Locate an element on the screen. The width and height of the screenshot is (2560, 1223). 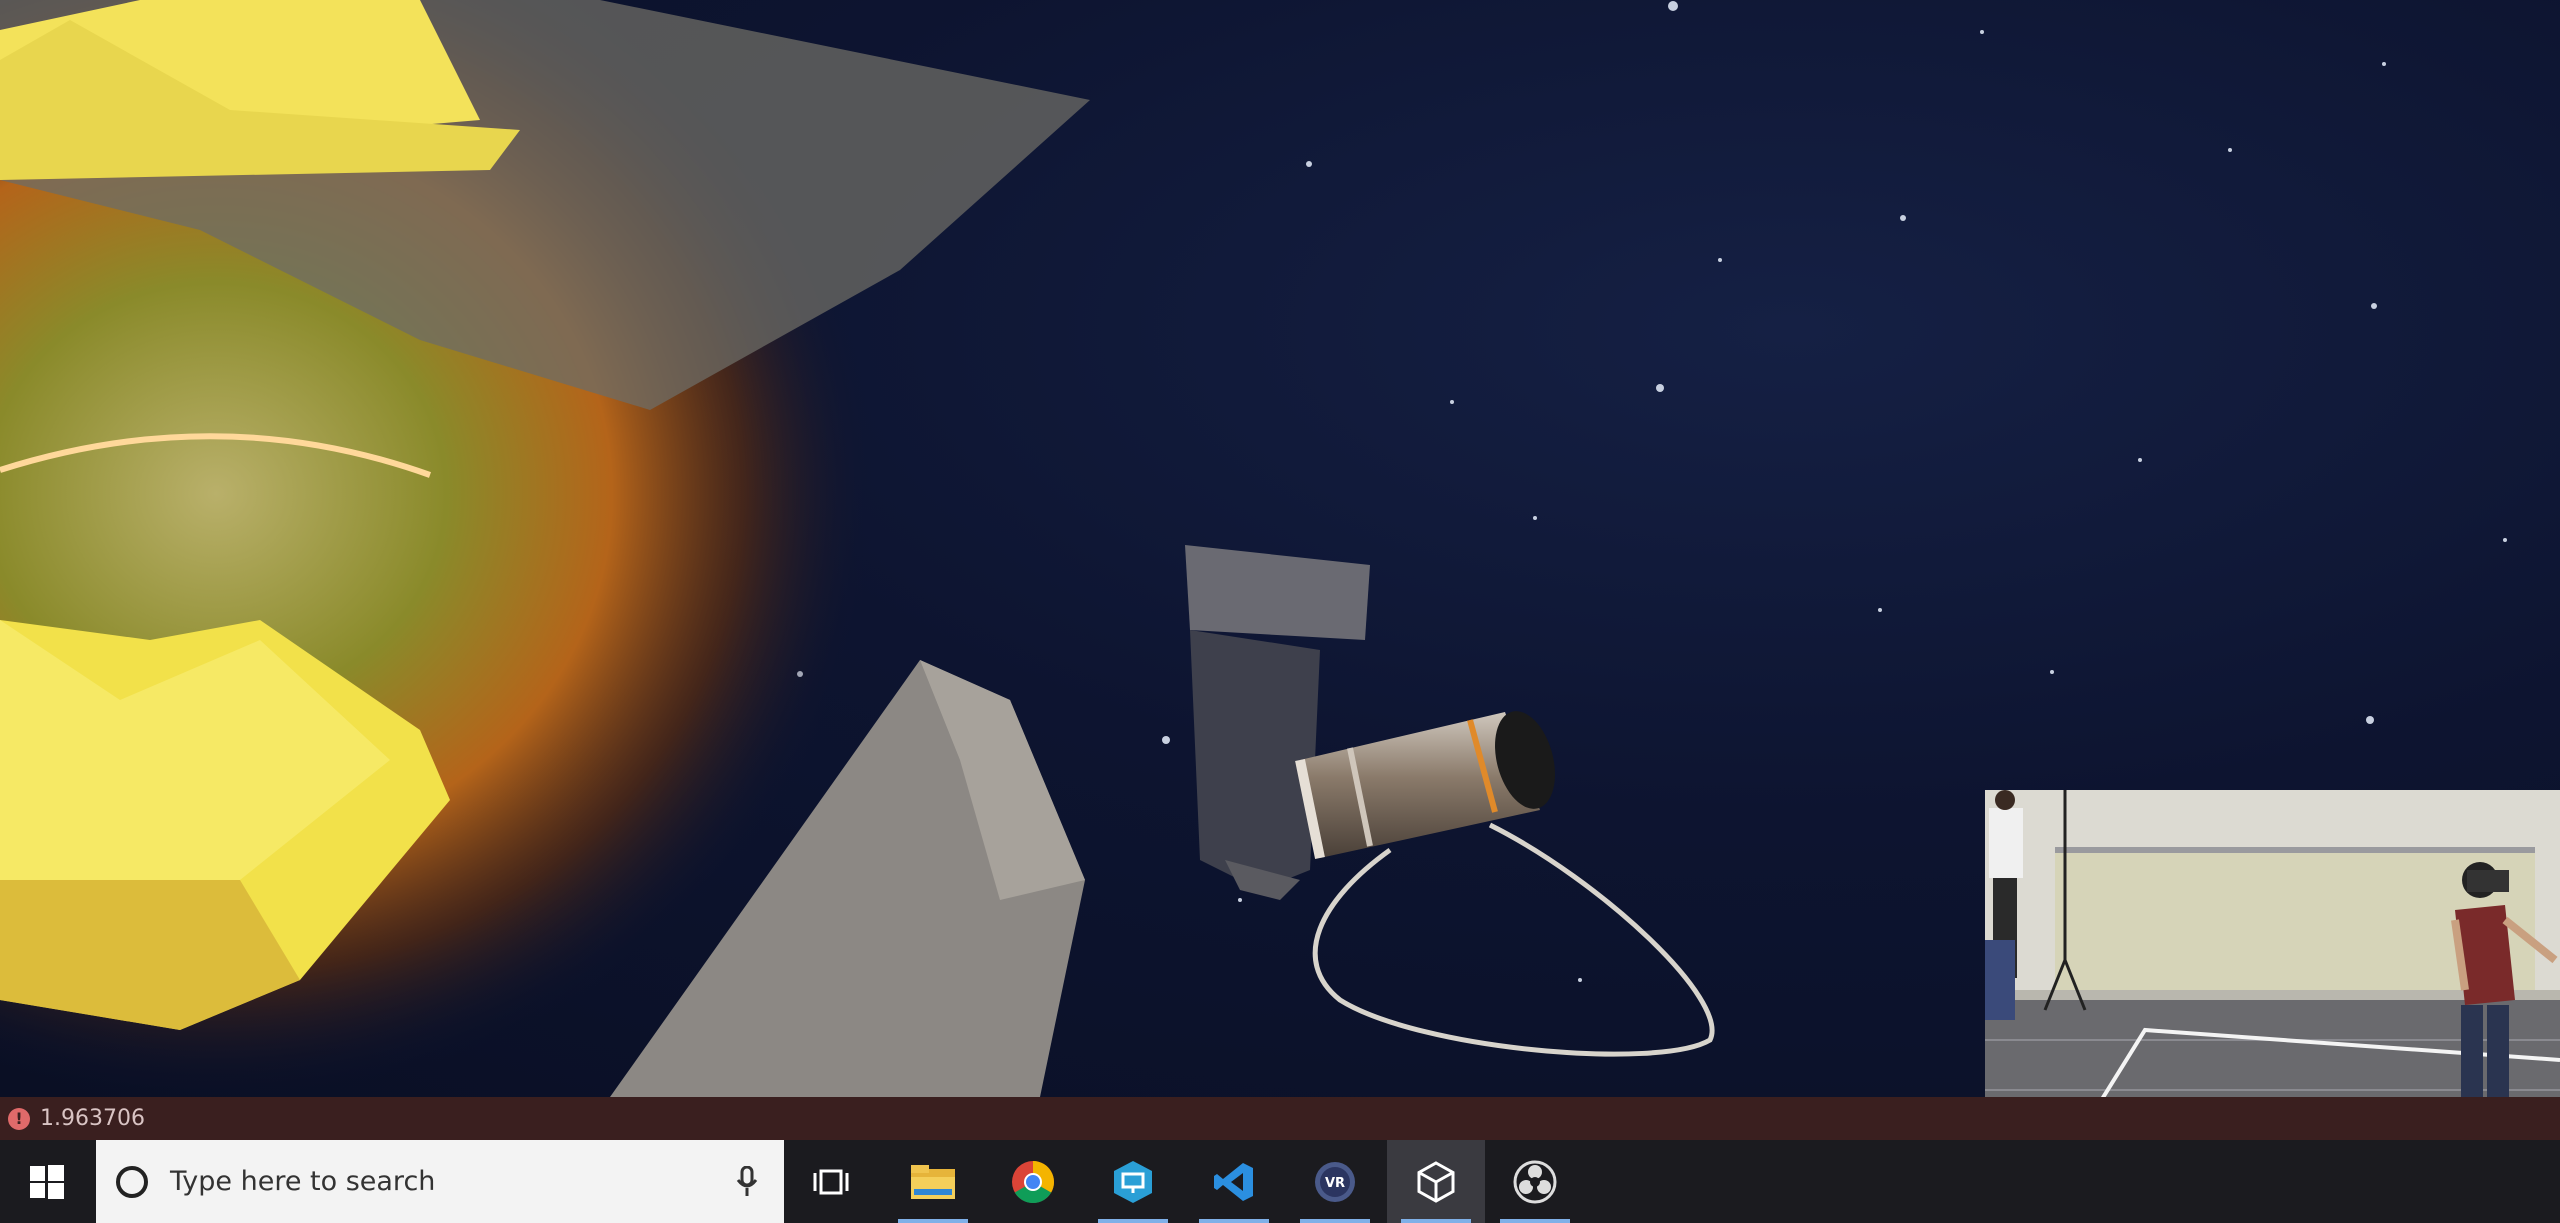
remote-desktop-button is located at coordinates (1133, 1181).